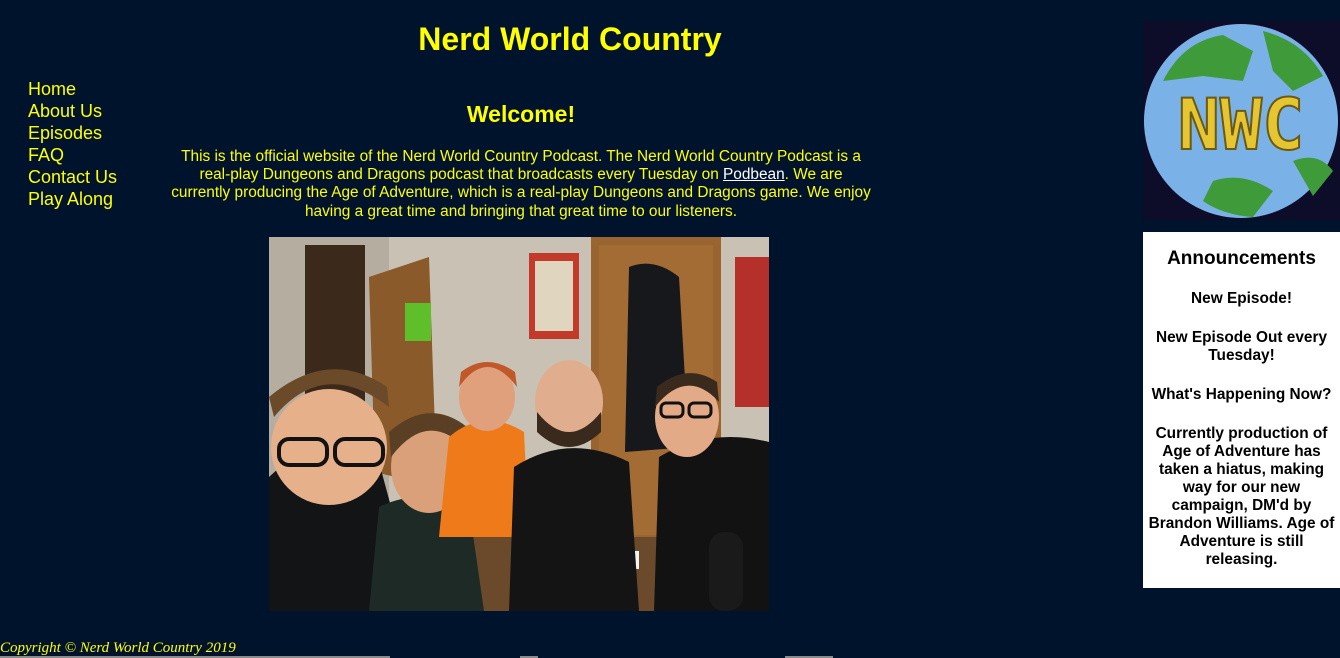 This screenshot has width=1340, height=658. What do you see at coordinates (46, 155) in the screenshot?
I see `nav-link-faq: FAQ` at bounding box center [46, 155].